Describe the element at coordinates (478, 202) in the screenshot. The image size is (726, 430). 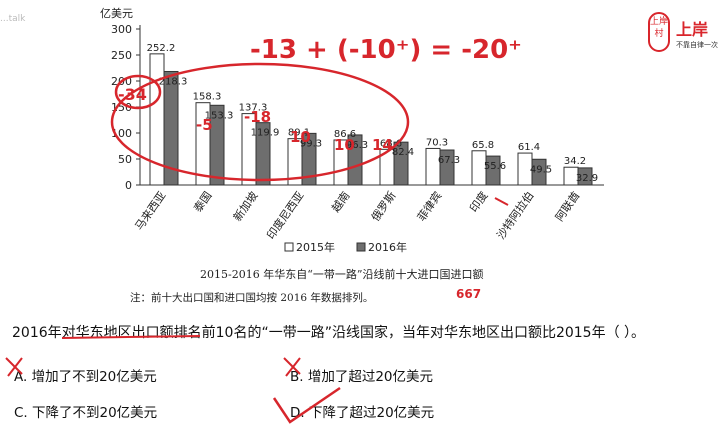
I see `category-label: 印度` at that location.